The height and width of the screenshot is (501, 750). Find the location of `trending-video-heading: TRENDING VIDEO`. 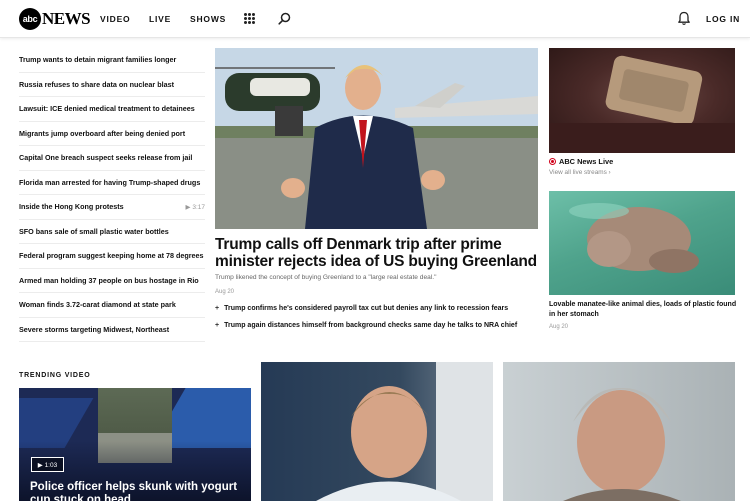

trending-video-heading: TRENDING VIDEO is located at coordinates (55, 375).